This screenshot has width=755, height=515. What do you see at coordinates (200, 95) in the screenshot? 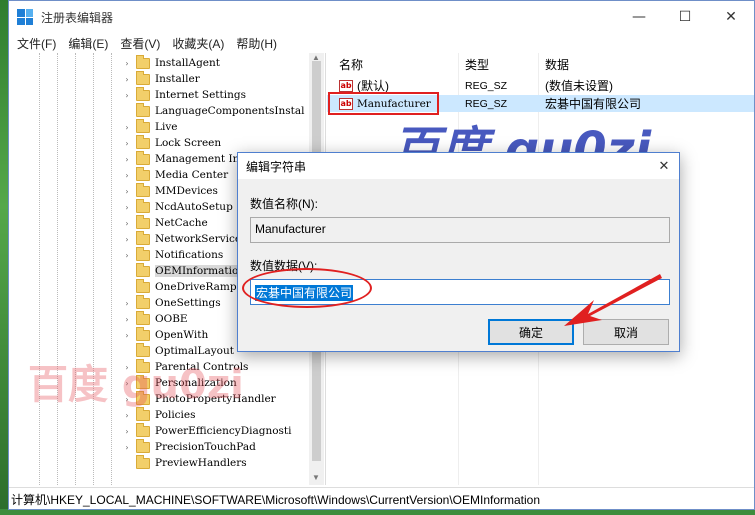
I see `tree-item-label: Internet Settings` at bounding box center [200, 95].